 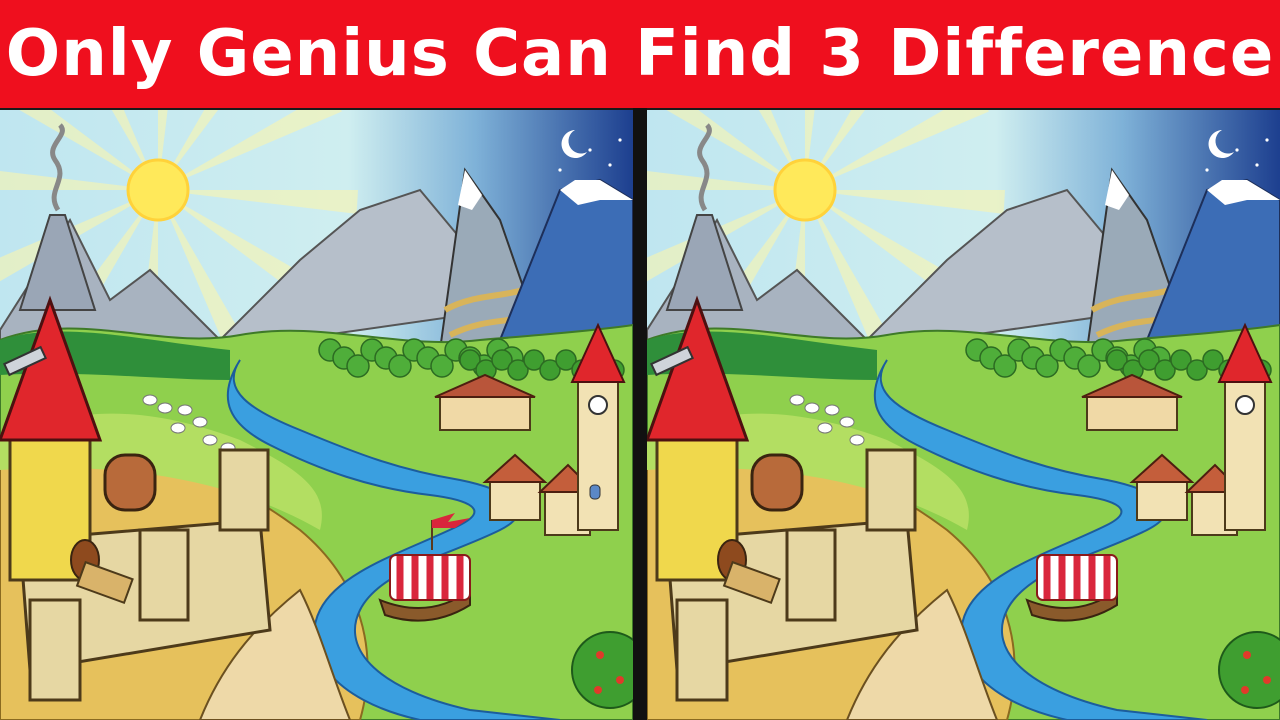 What do you see at coordinates (640, 414) in the screenshot?
I see `panel-divider` at bounding box center [640, 414].